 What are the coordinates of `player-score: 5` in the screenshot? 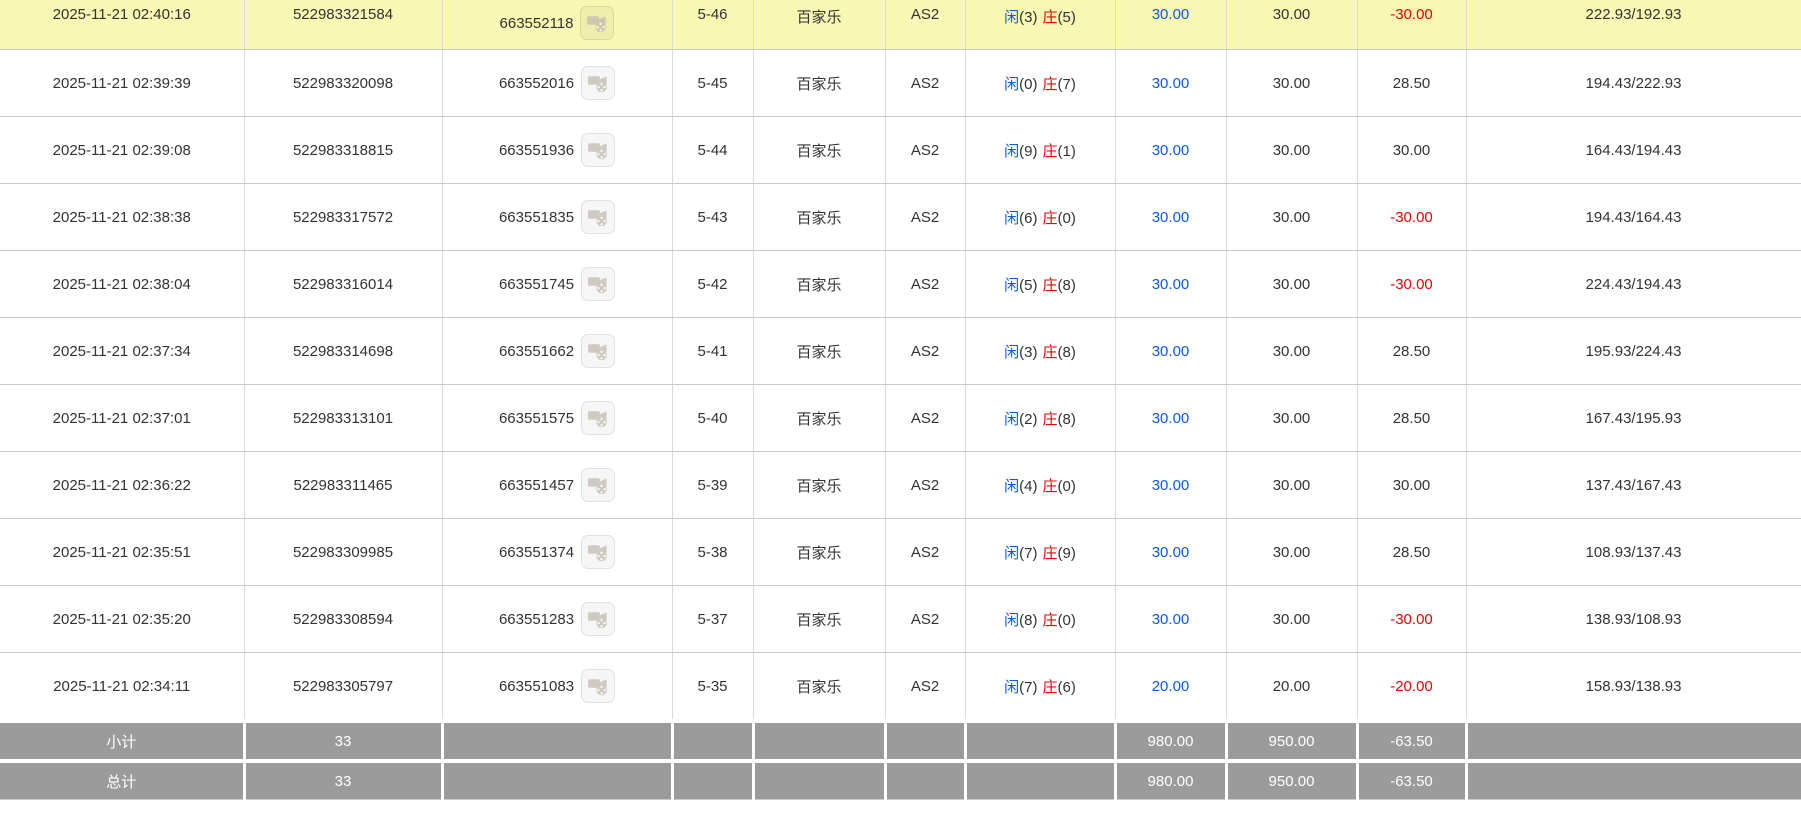 It's located at (1028, 285).